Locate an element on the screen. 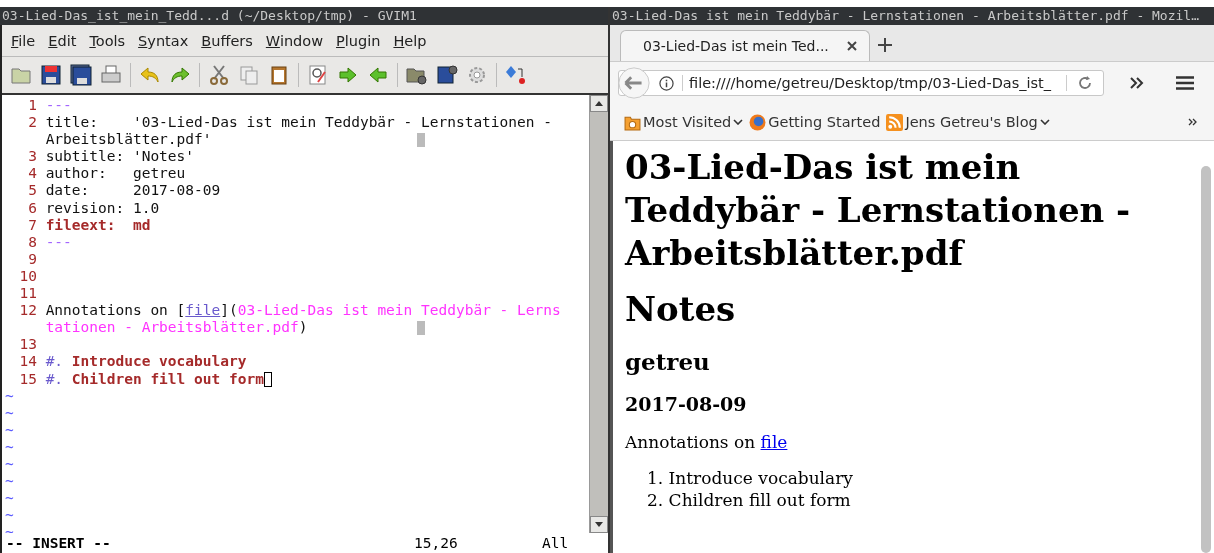  floppy-gear-icon is located at coordinates (447, 75).